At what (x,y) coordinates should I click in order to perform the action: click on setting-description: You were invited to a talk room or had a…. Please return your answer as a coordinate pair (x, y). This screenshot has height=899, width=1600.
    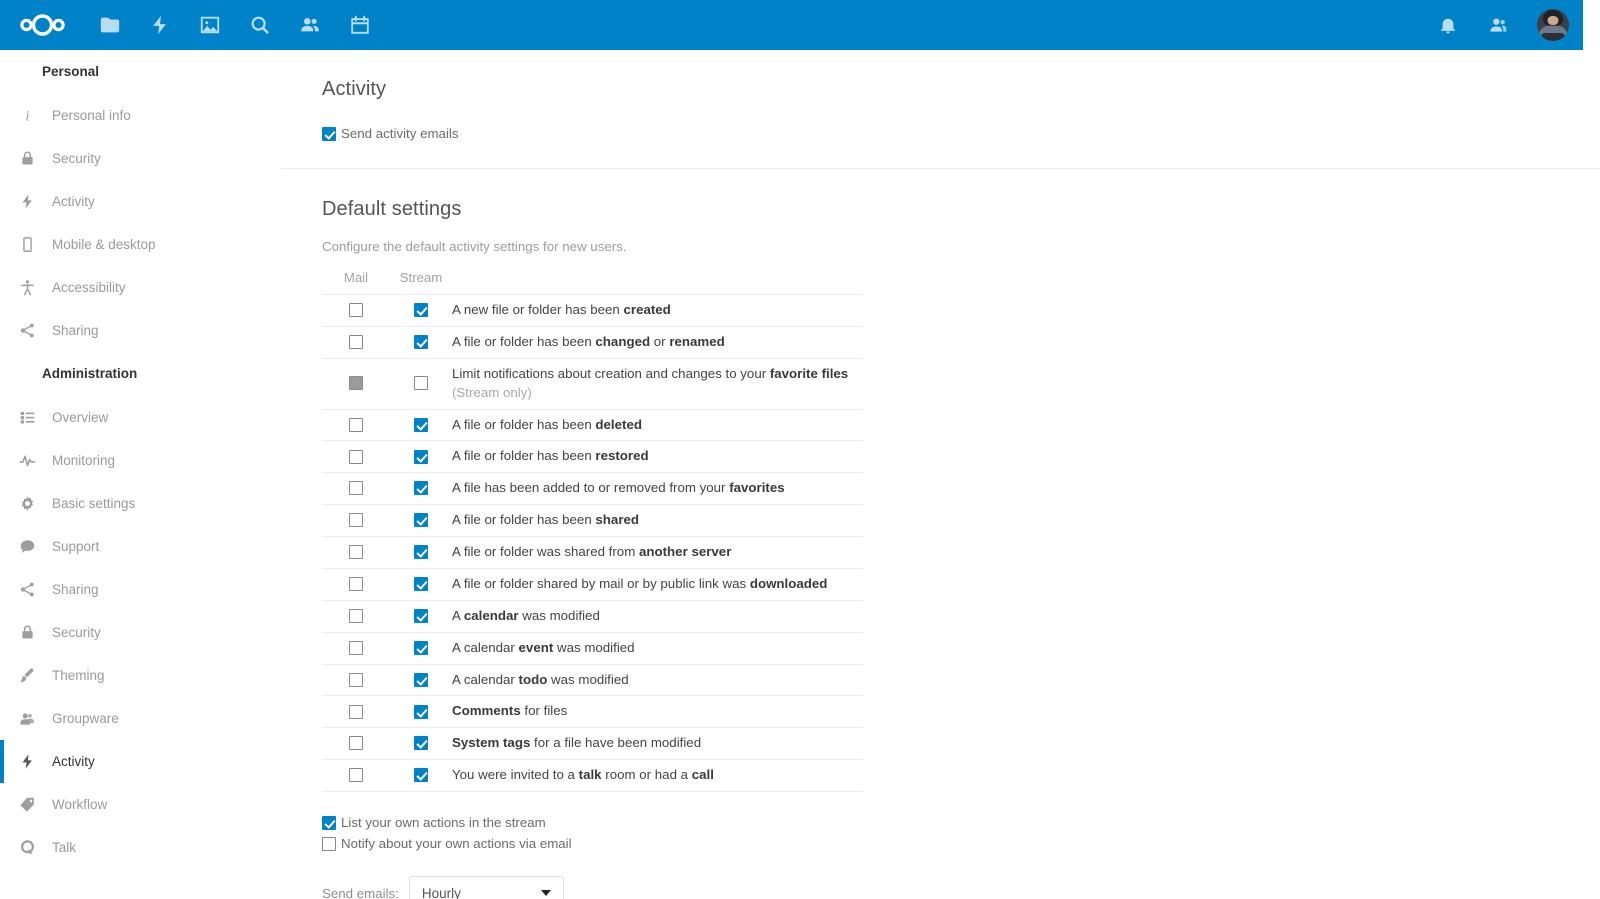
    Looking at the image, I should click on (657, 775).